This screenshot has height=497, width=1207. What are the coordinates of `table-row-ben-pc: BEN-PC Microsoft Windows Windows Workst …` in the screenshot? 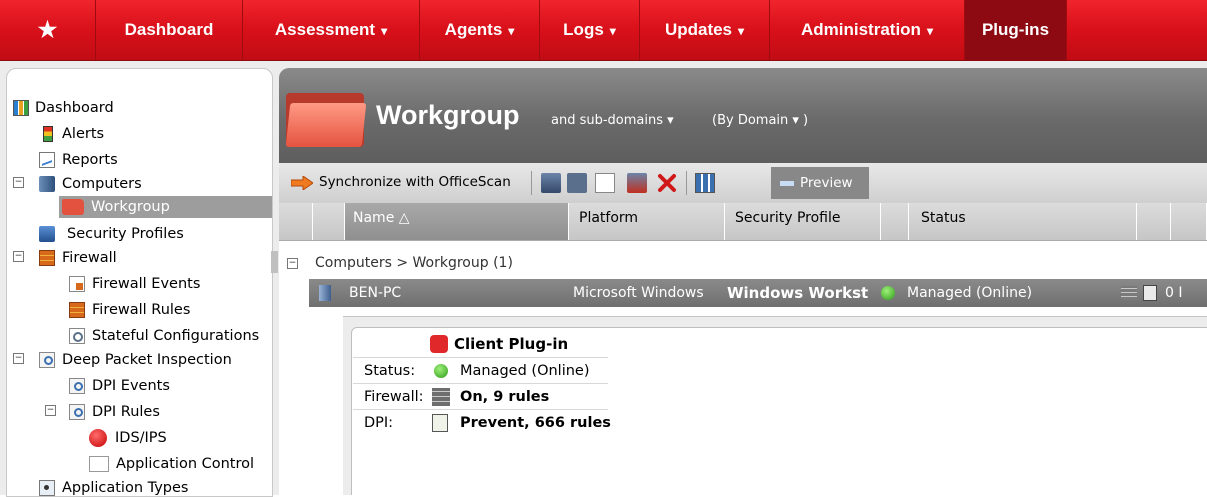 It's located at (758, 293).